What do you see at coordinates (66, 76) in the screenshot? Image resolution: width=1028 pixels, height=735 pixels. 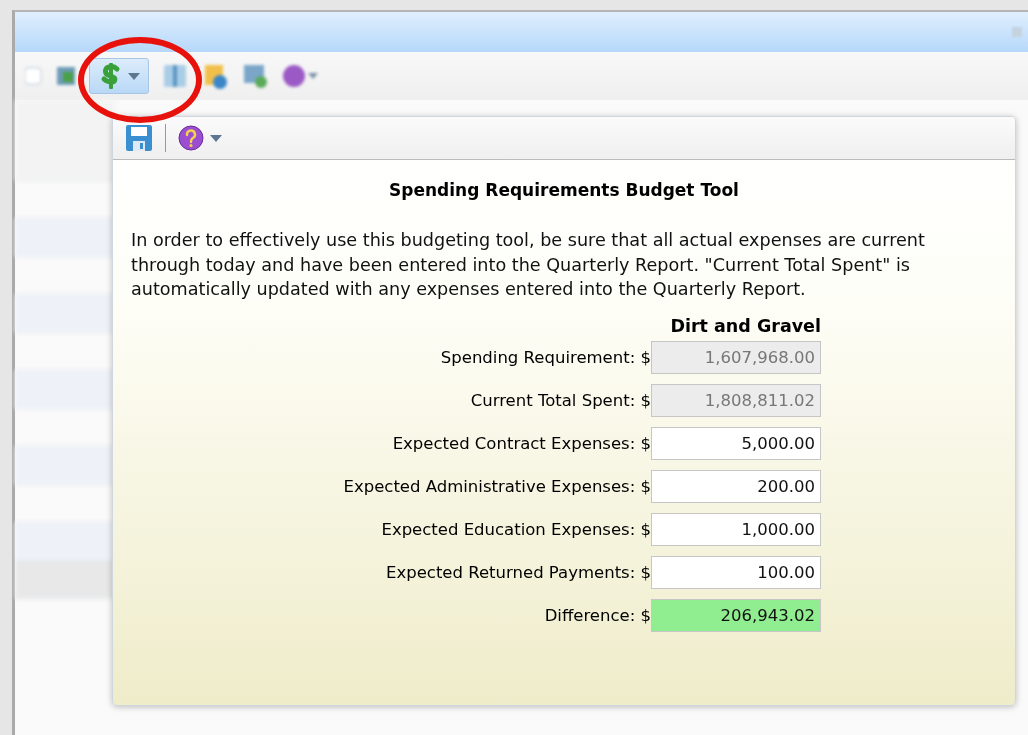 I see `sheet-icon` at bounding box center [66, 76].